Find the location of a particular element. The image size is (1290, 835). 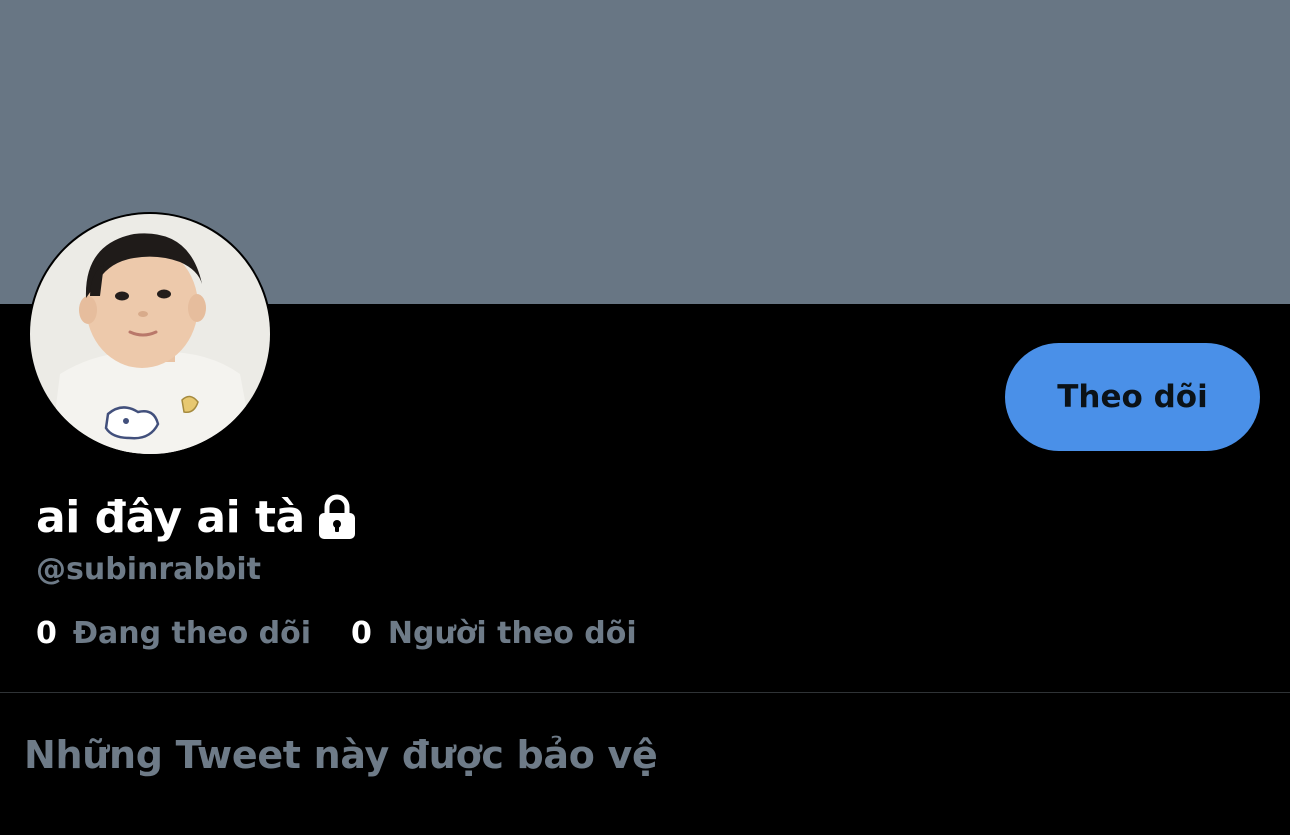

following-label: Đang theo dõi is located at coordinates (191, 633).